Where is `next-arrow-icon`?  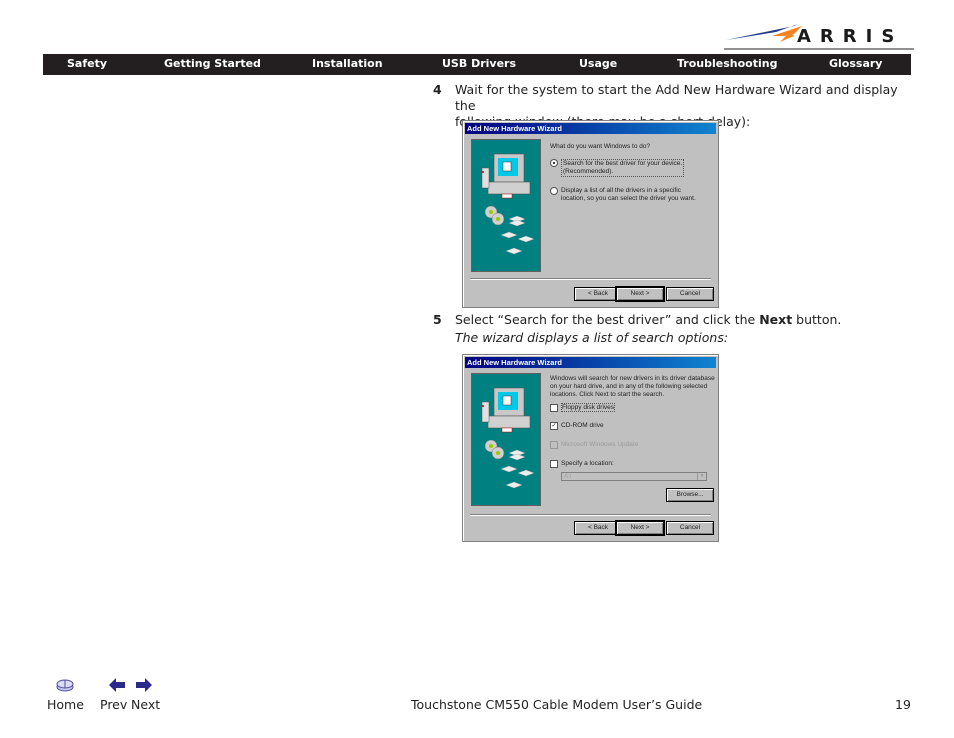 next-arrow-icon is located at coordinates (144, 685).